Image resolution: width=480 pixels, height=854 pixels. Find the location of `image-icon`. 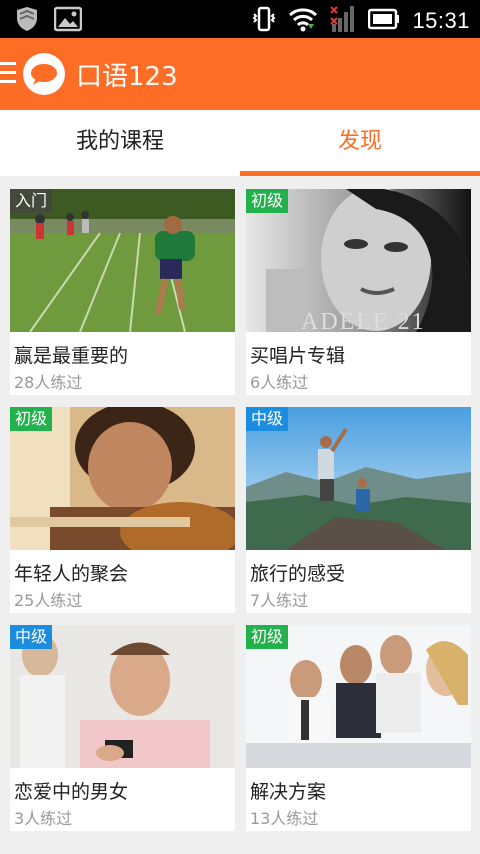

image-icon is located at coordinates (68, 21).